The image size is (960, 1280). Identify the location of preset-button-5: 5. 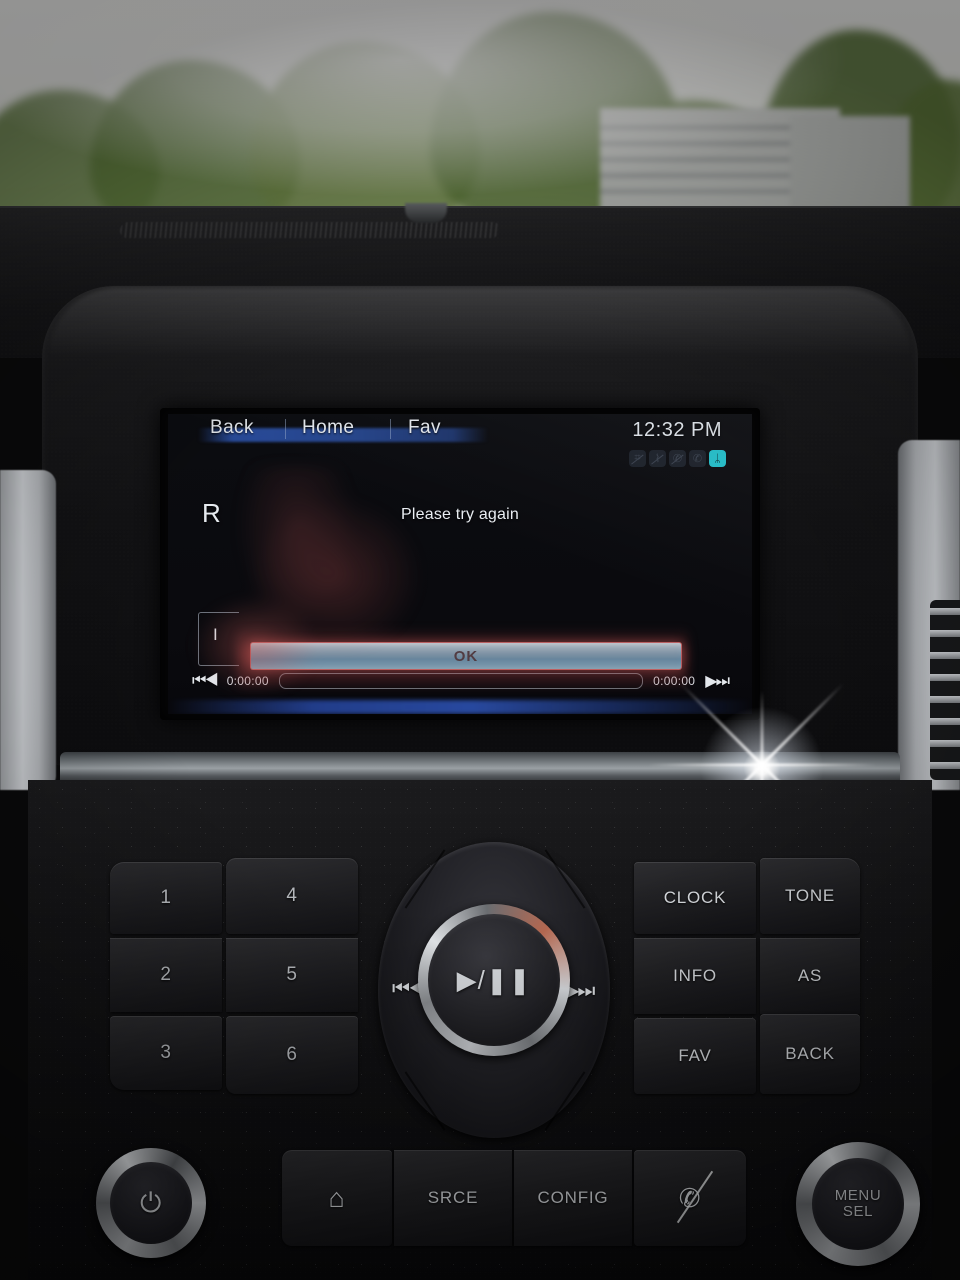
(292, 975).